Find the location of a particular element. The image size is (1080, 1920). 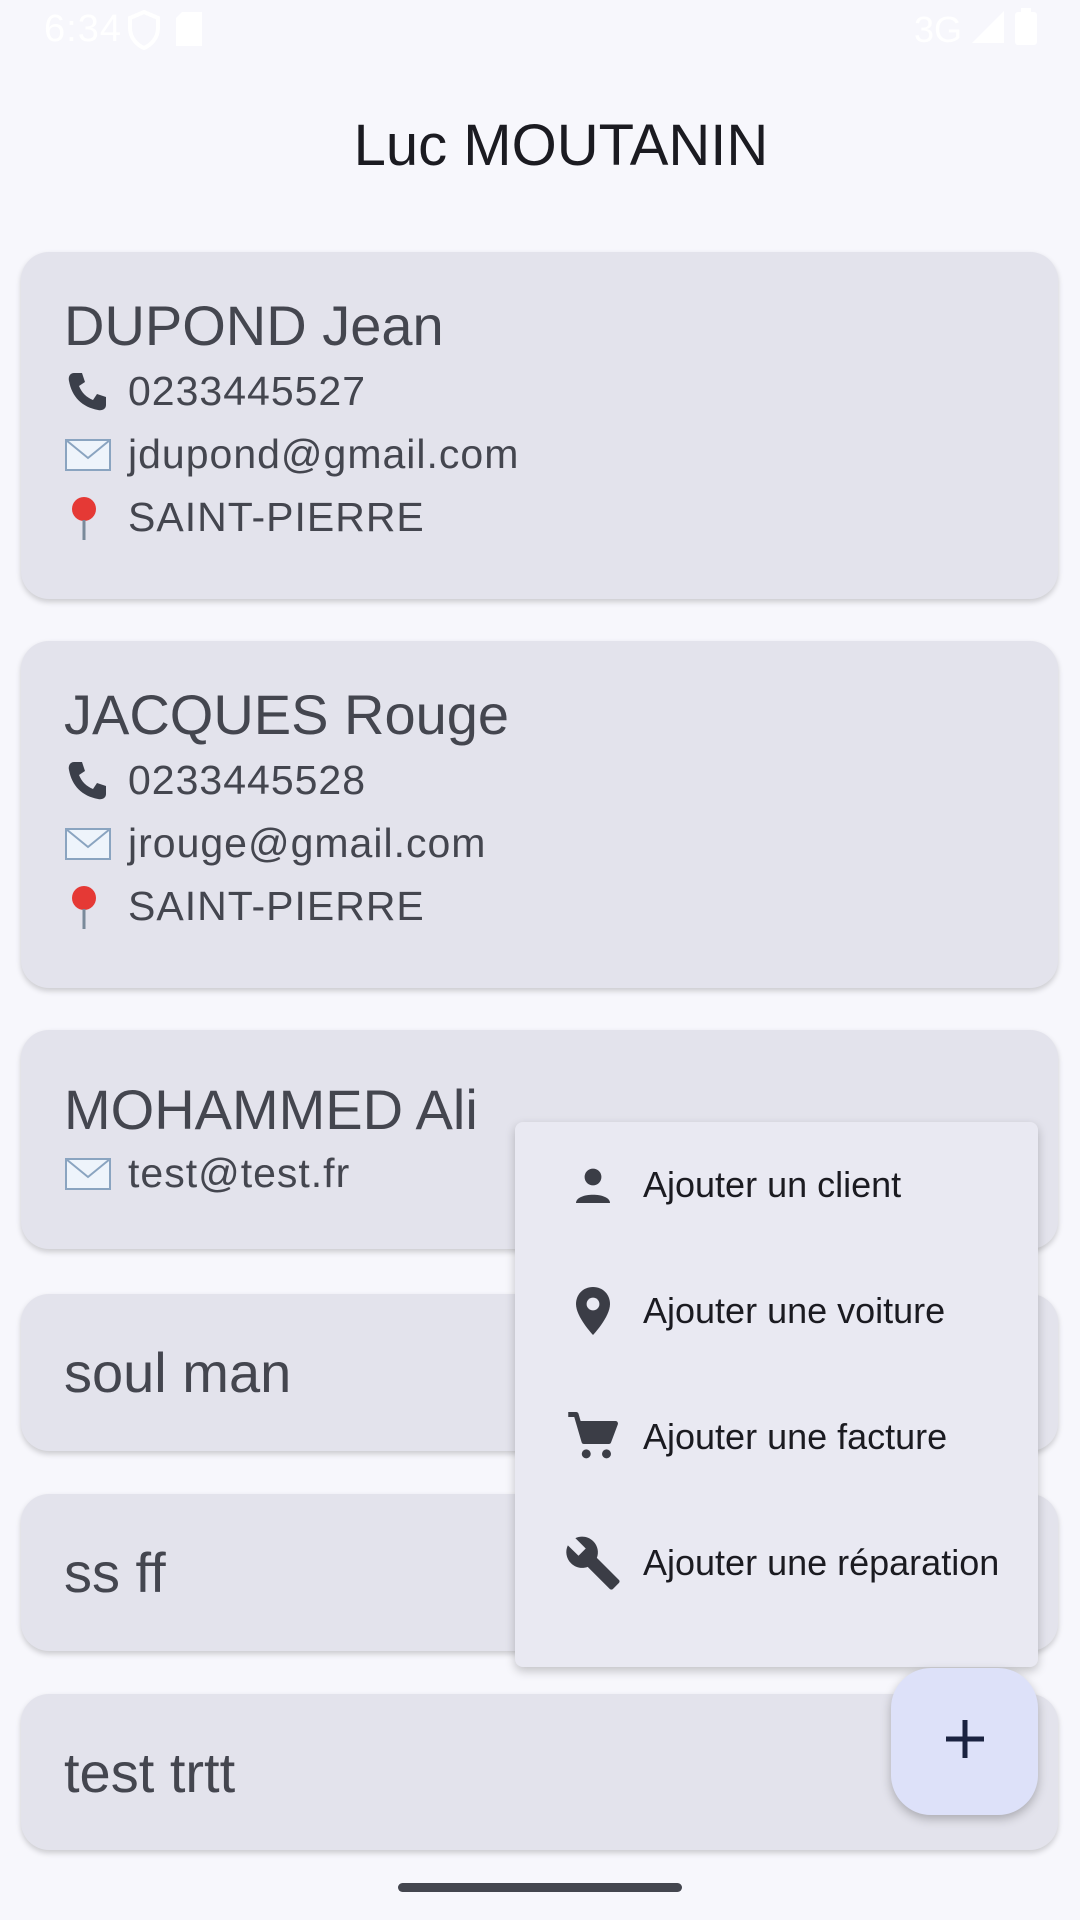

person-icon is located at coordinates (593, 1185).